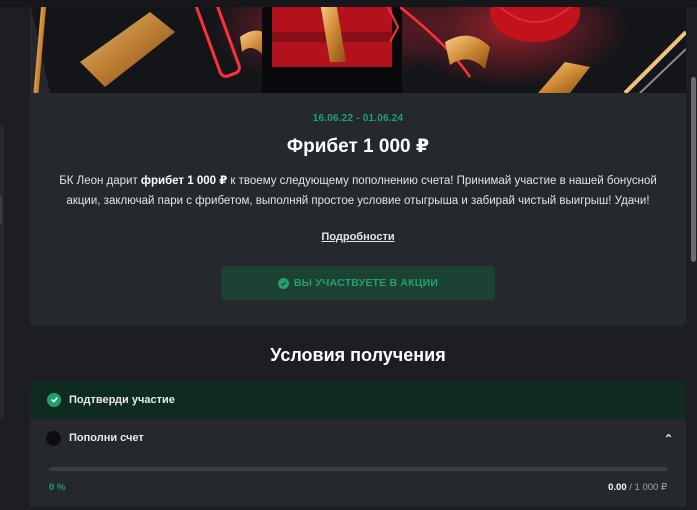  I want to click on chevron-up-icon, so click(668, 435).